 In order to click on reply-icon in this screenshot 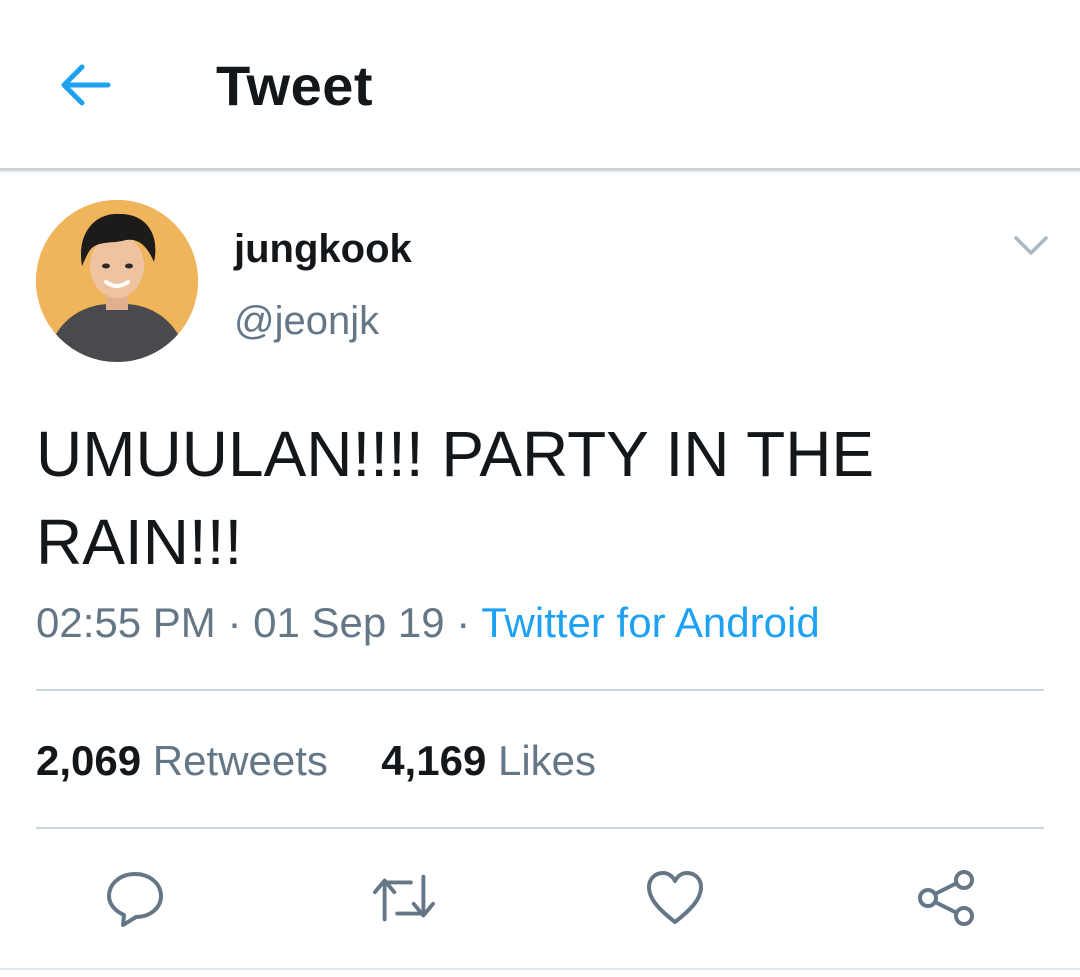, I will do `click(135, 899)`.